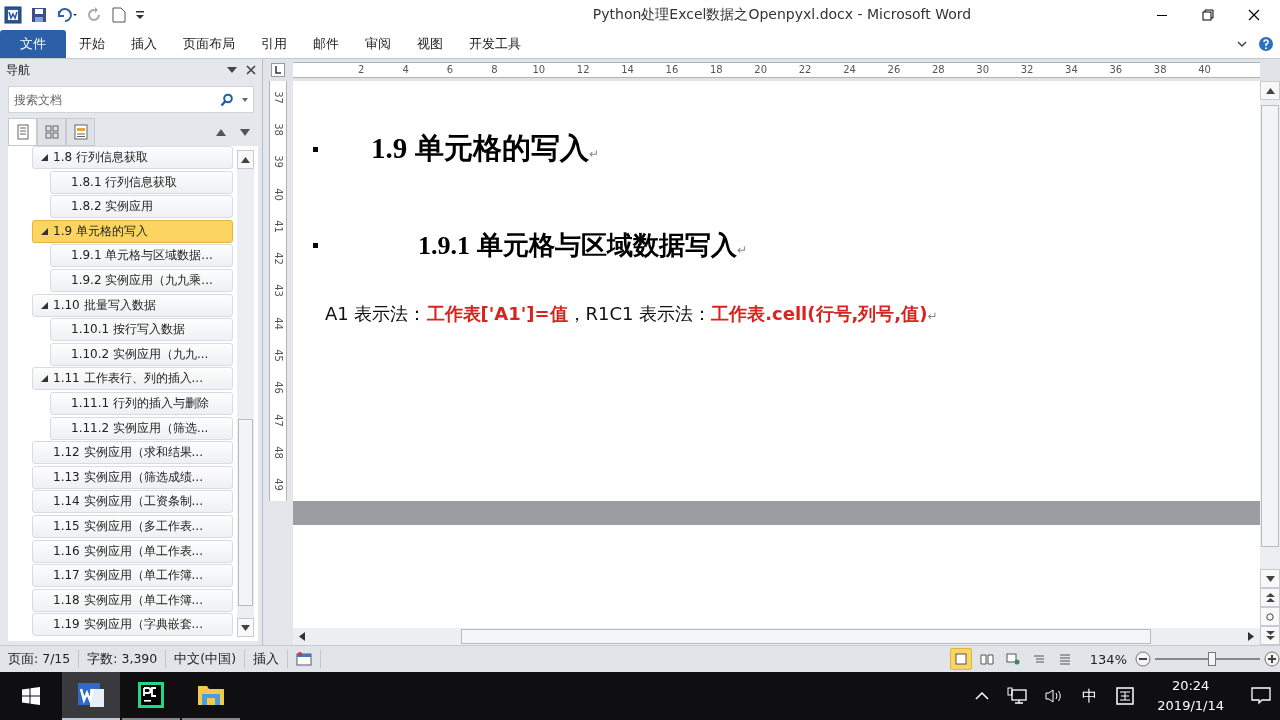 The image size is (1280, 720). I want to click on ribbon-tab: 审阅, so click(378, 44).